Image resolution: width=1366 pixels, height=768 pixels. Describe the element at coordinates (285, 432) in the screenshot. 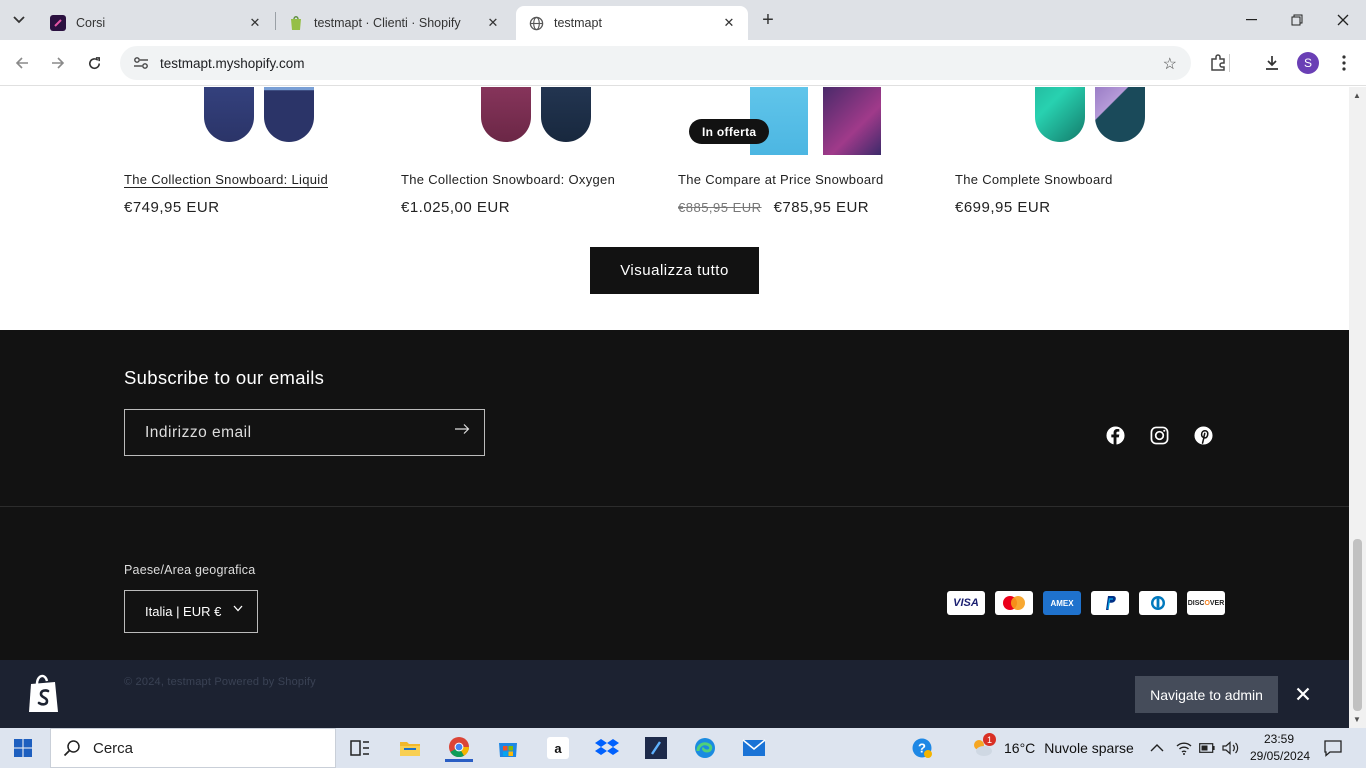

I see `email-input` at that location.